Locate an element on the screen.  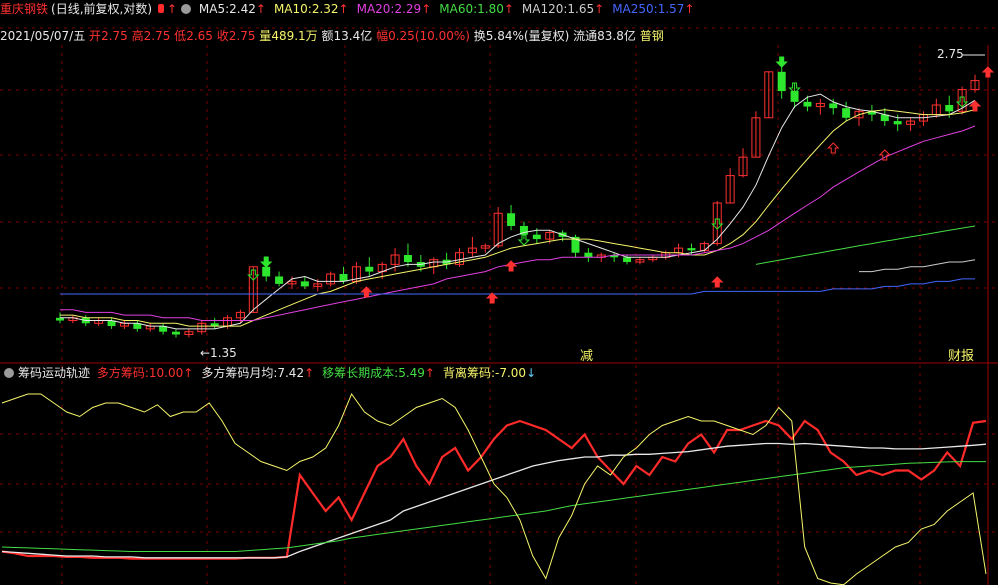
turnover-label: 换 is located at coordinates (479, 36).